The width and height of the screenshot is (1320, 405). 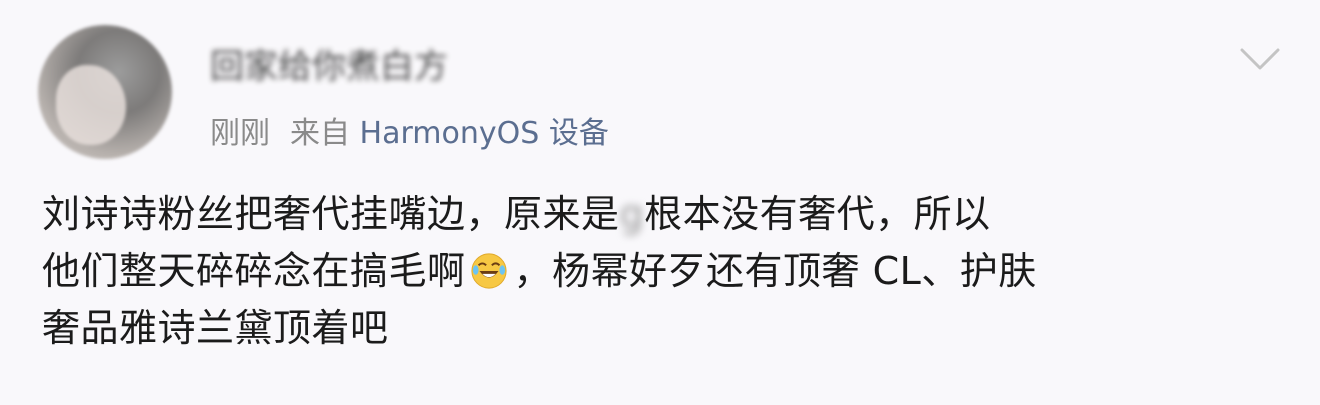 I want to click on username: 回家给你煮白方, so click(x=375, y=67).